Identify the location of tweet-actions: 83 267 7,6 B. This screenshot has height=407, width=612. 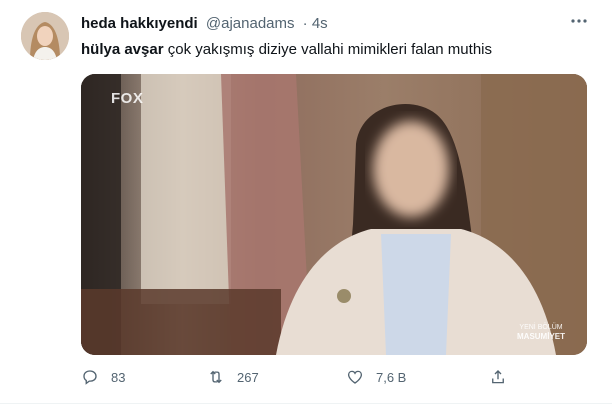
(334, 377).